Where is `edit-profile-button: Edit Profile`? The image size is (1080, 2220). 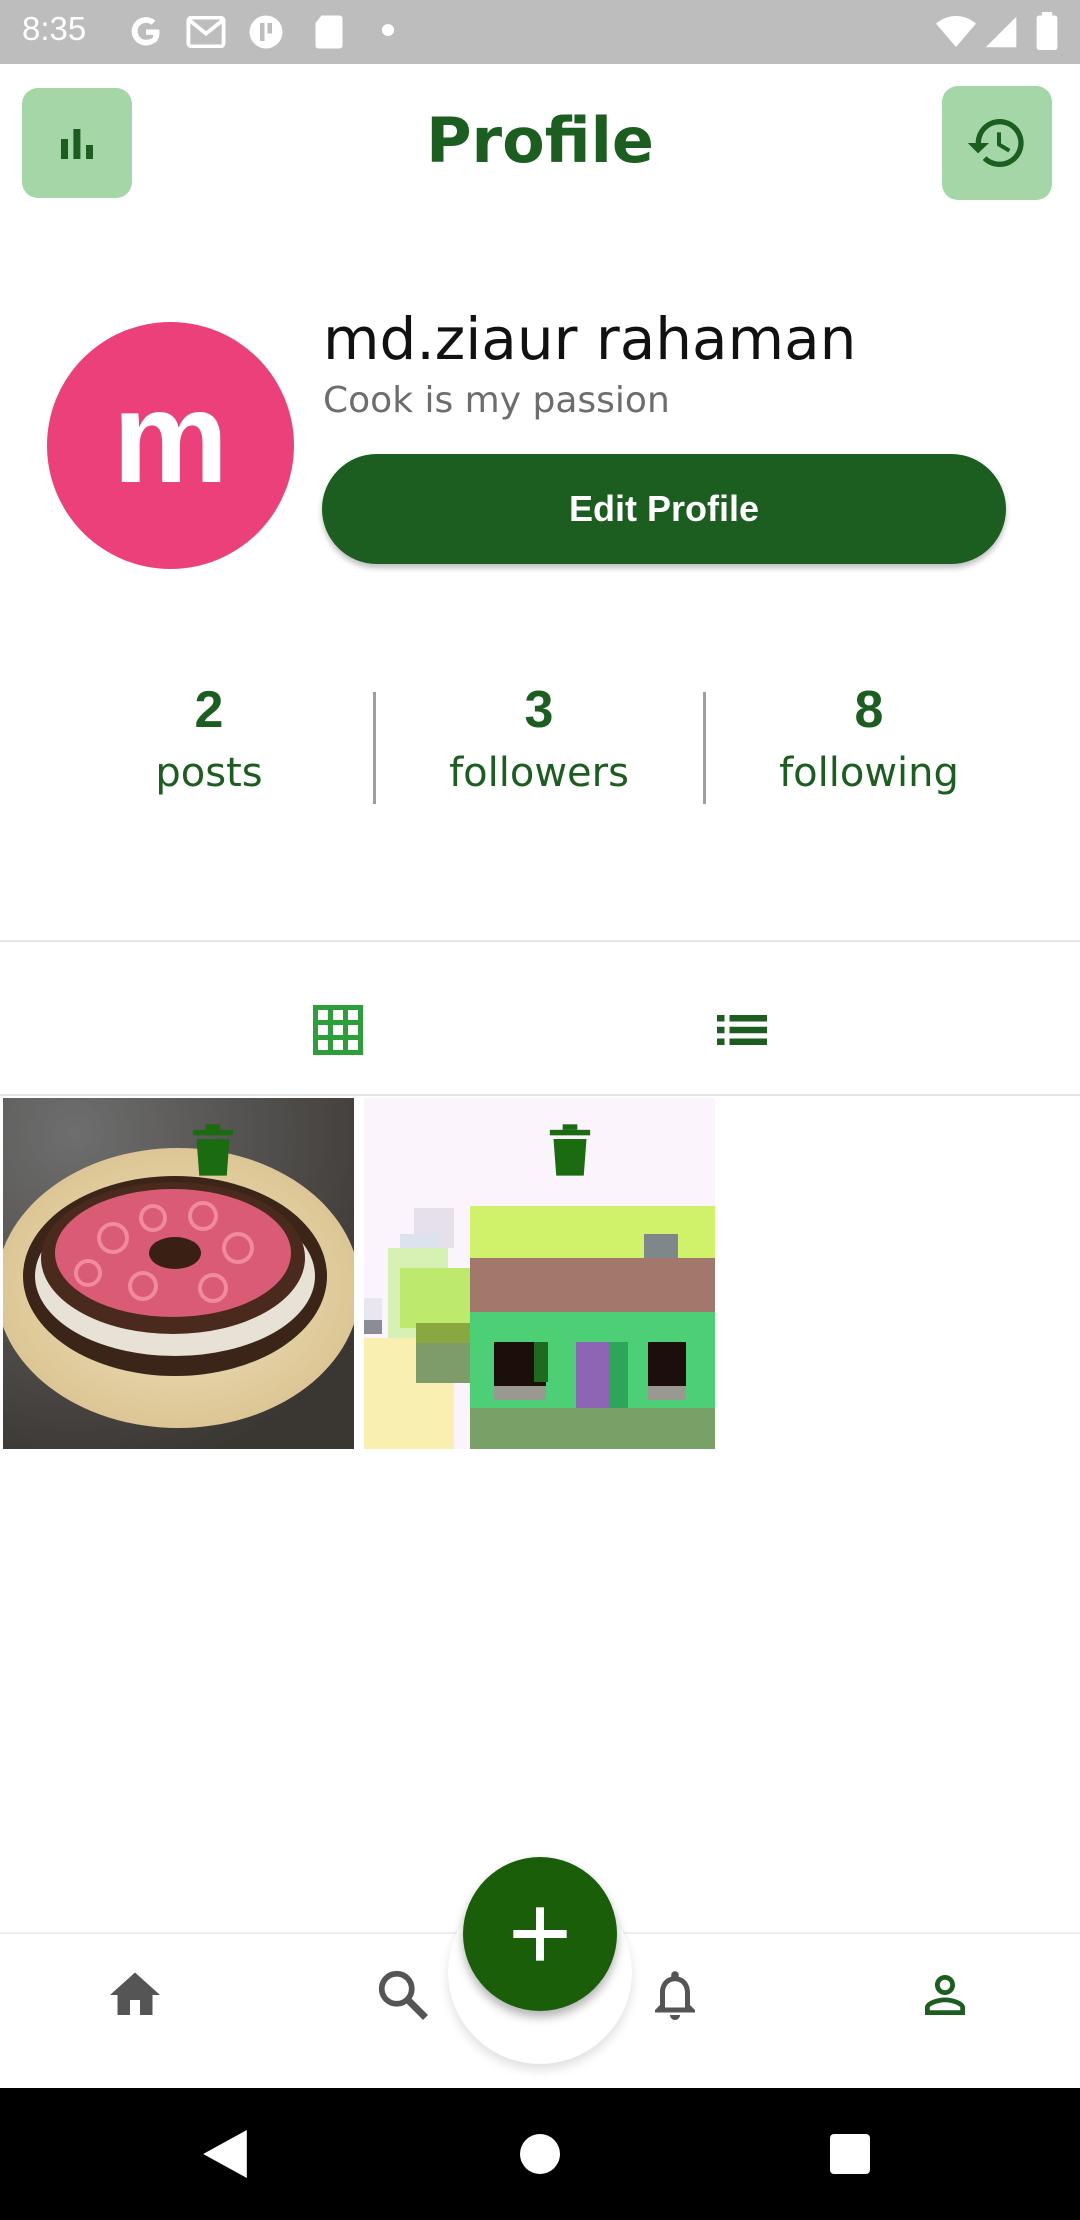 edit-profile-button: Edit Profile is located at coordinates (664, 509).